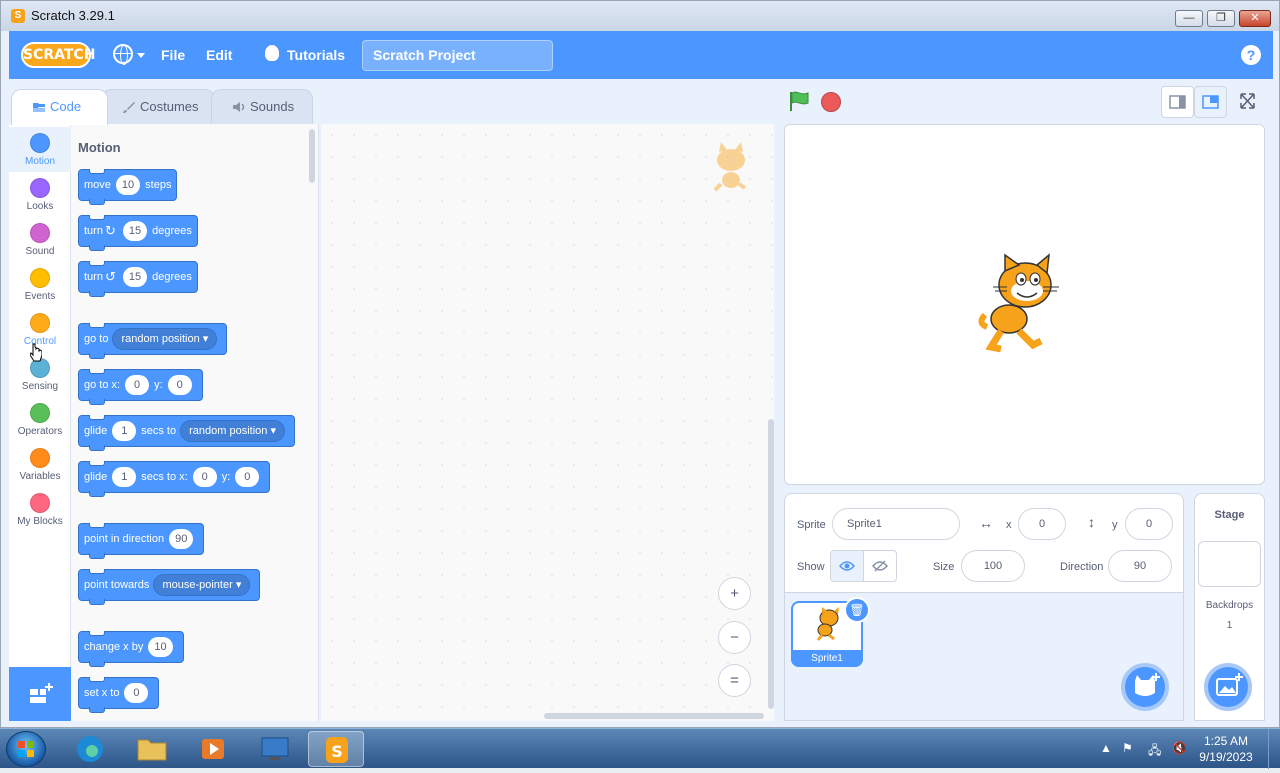 The height and width of the screenshot is (773, 1280). Describe the element at coordinates (158, 106) in the screenshot. I see `tab-costumes: Costumes` at that location.